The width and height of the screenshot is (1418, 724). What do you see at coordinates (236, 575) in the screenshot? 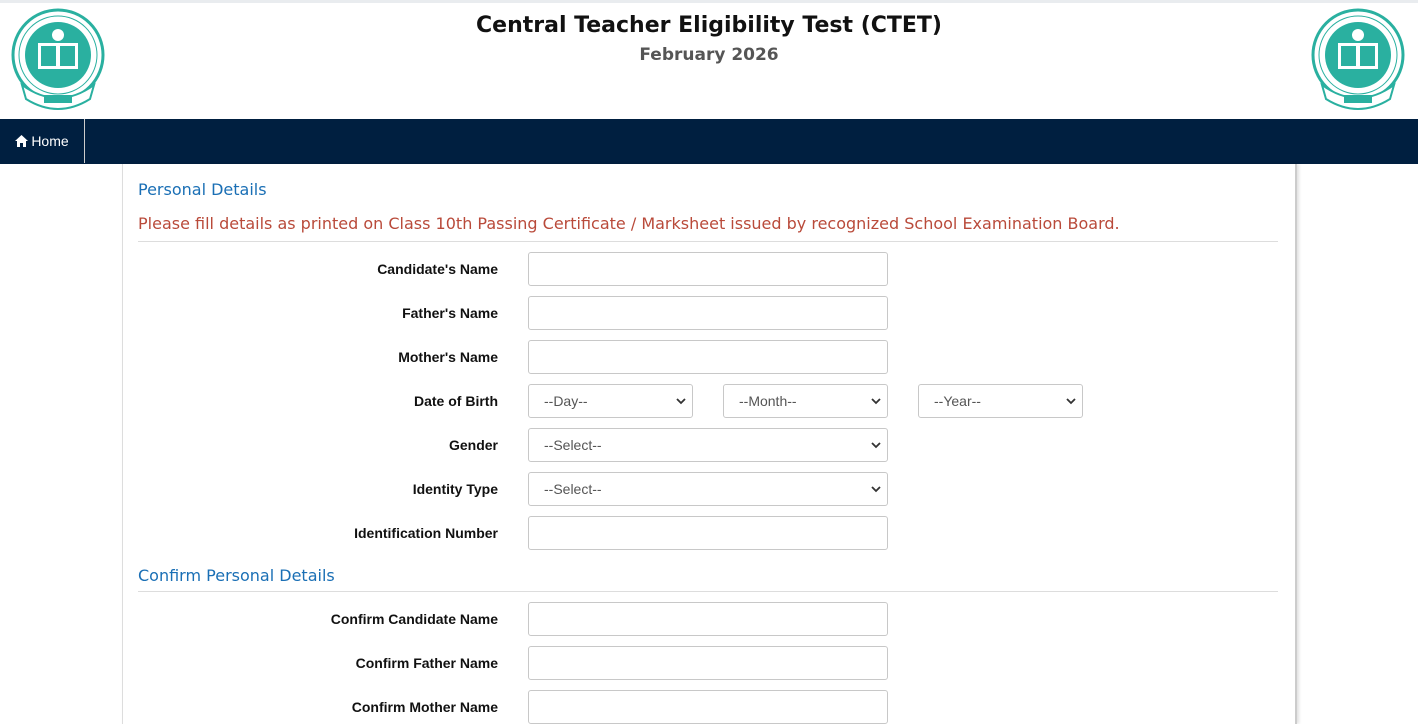
I see `confirm-details-heading: Confirm Personal Details` at bounding box center [236, 575].